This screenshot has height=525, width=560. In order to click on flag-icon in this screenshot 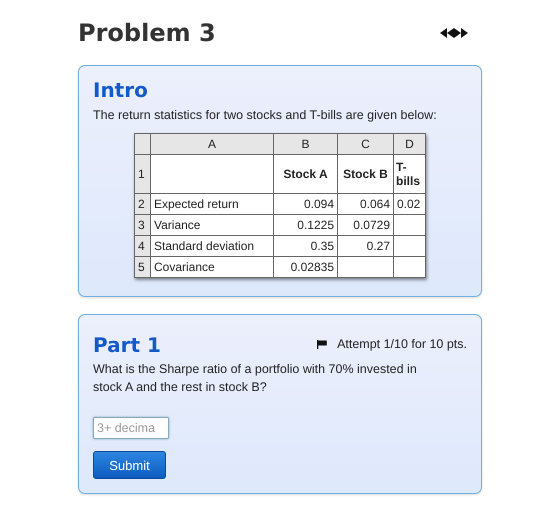, I will do `click(322, 344)`.